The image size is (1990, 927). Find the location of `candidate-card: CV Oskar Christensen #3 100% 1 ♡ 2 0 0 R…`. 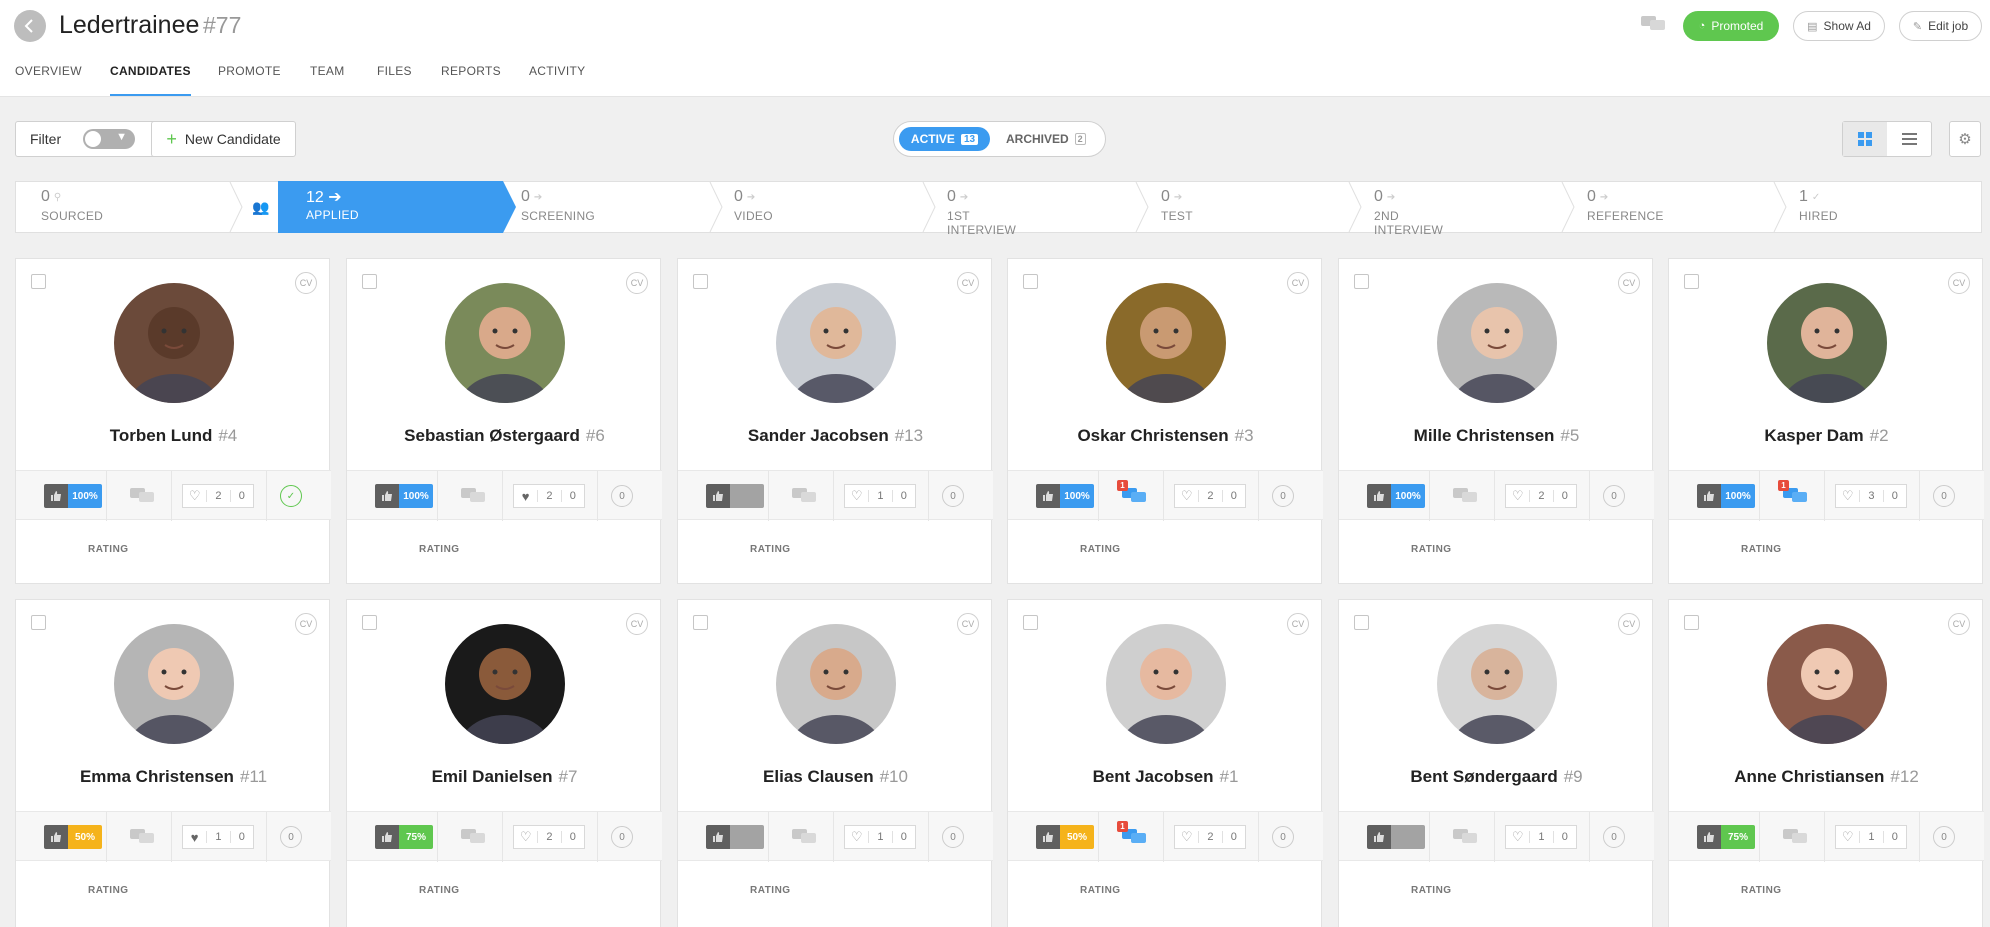

candidate-card: CV Oskar Christensen #3 100% 1 ♡ 2 0 0 R… is located at coordinates (1165, 421).